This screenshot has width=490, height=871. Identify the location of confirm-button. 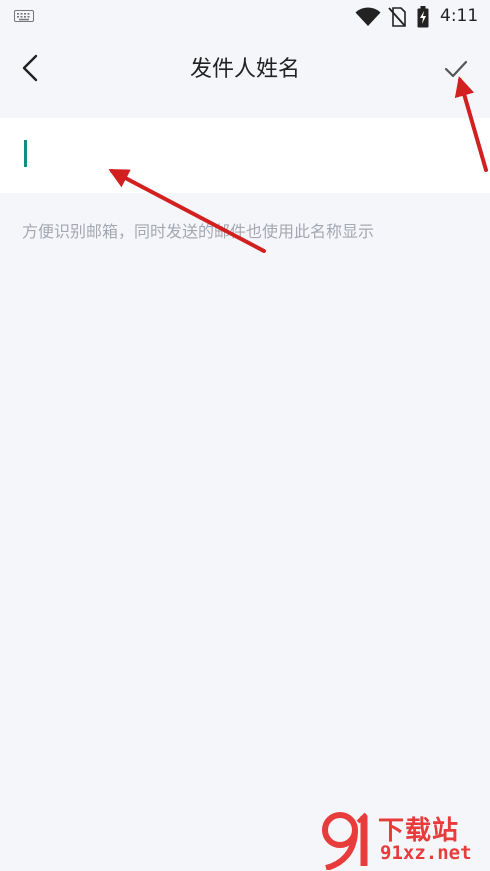
(456, 68).